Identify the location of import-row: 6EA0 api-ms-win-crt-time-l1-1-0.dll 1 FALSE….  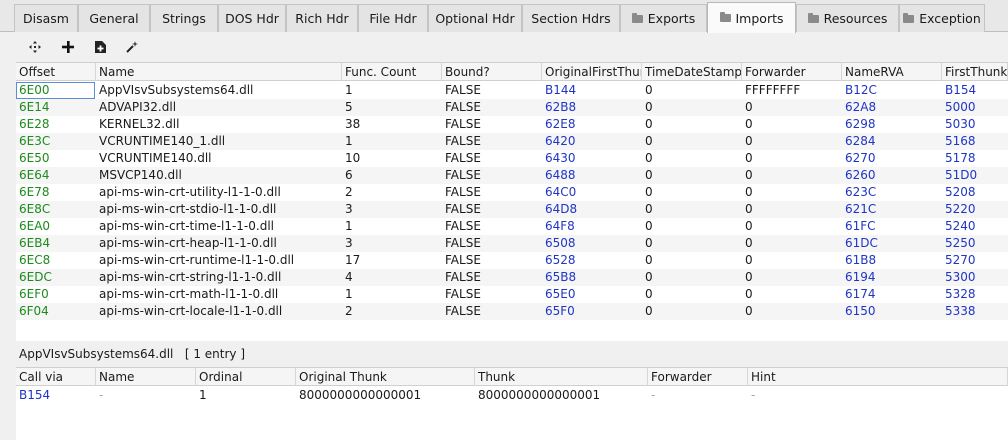
(512, 226).